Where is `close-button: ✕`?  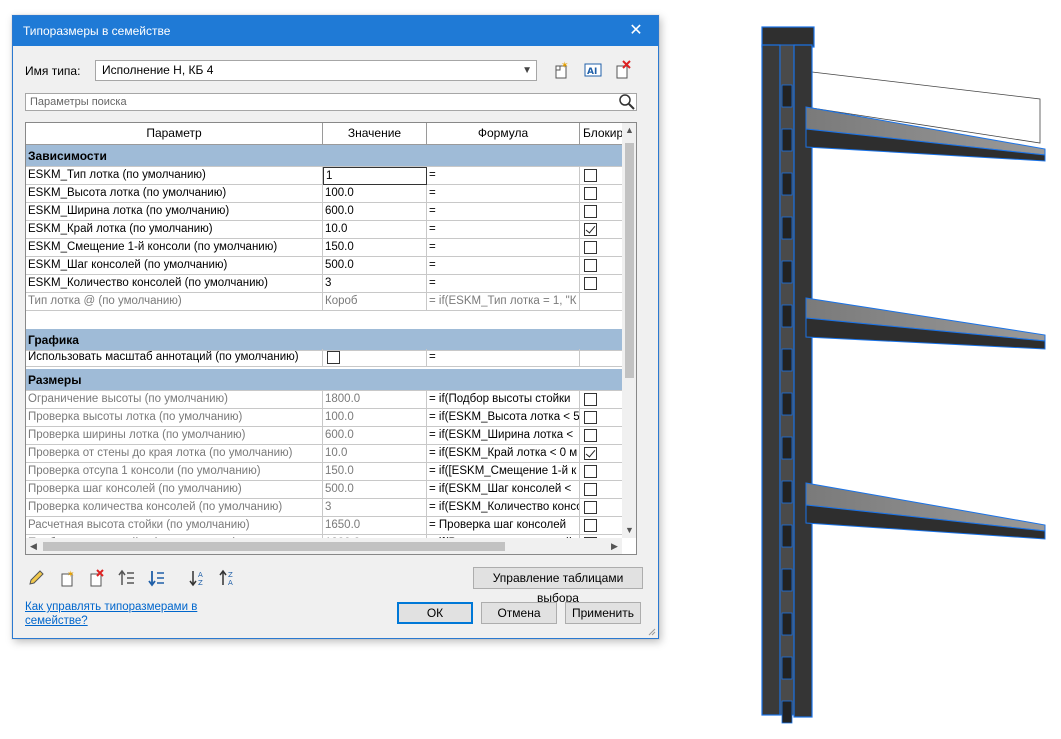 close-button: ✕ is located at coordinates (636, 31).